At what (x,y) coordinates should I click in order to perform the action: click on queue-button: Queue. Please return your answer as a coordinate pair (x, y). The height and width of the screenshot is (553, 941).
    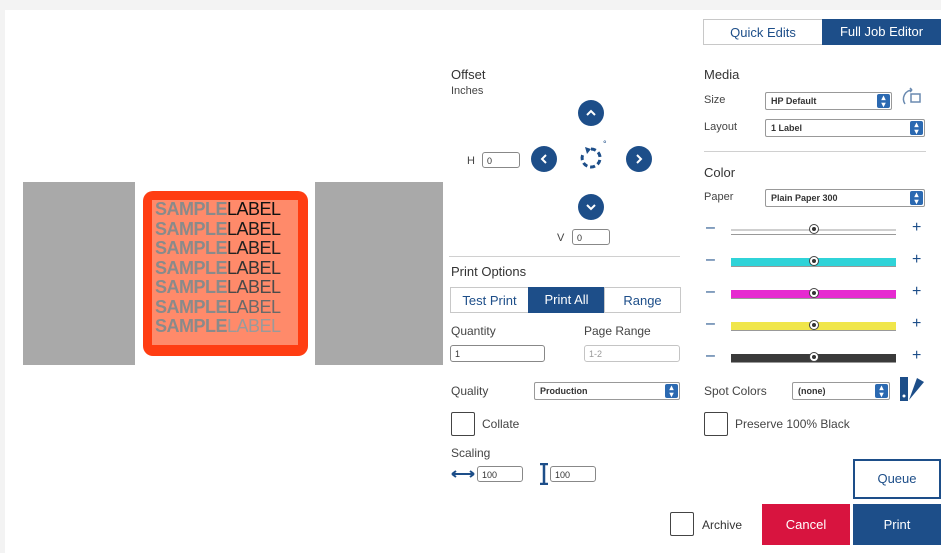
    Looking at the image, I should click on (897, 479).